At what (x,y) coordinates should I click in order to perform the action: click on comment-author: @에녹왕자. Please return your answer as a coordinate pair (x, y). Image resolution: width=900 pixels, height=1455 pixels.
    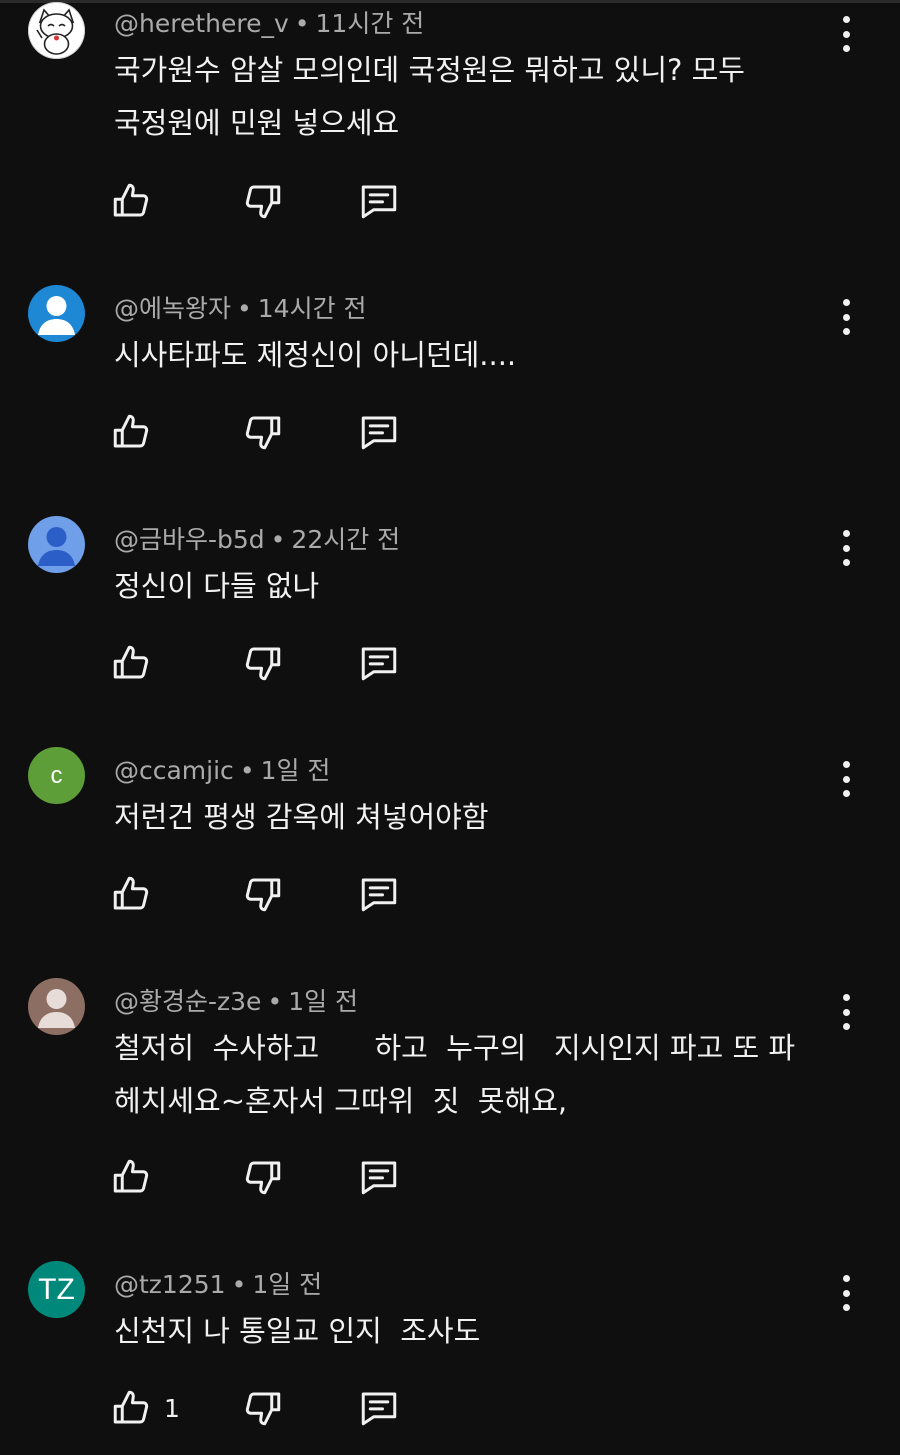
    Looking at the image, I should click on (172, 308).